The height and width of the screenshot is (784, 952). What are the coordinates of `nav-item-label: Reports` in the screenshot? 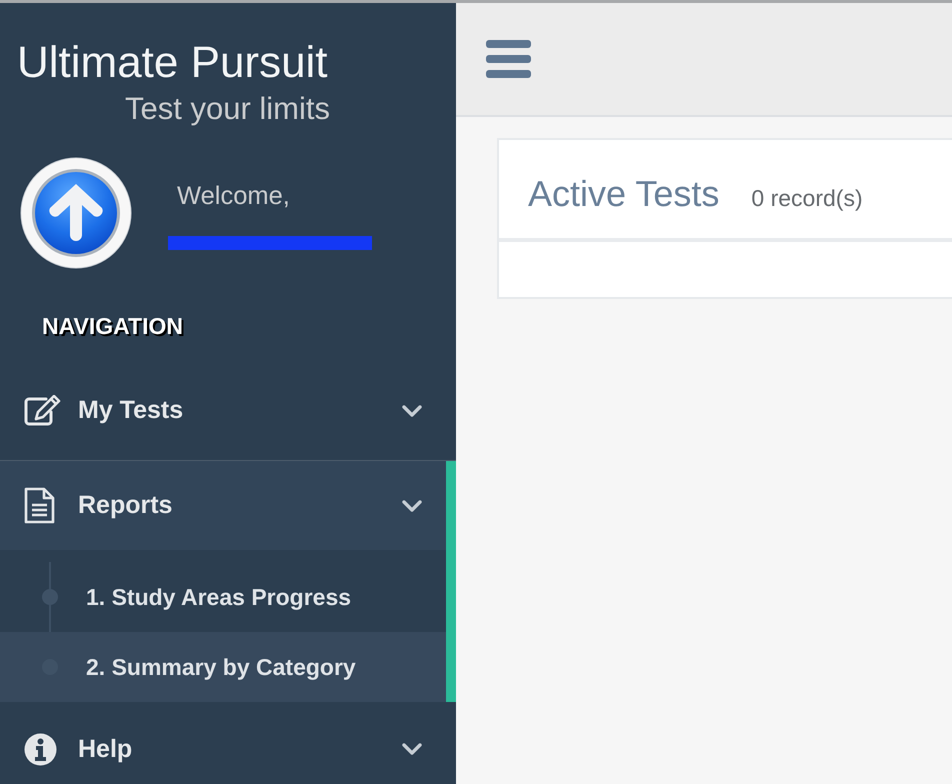 It's located at (126, 505).